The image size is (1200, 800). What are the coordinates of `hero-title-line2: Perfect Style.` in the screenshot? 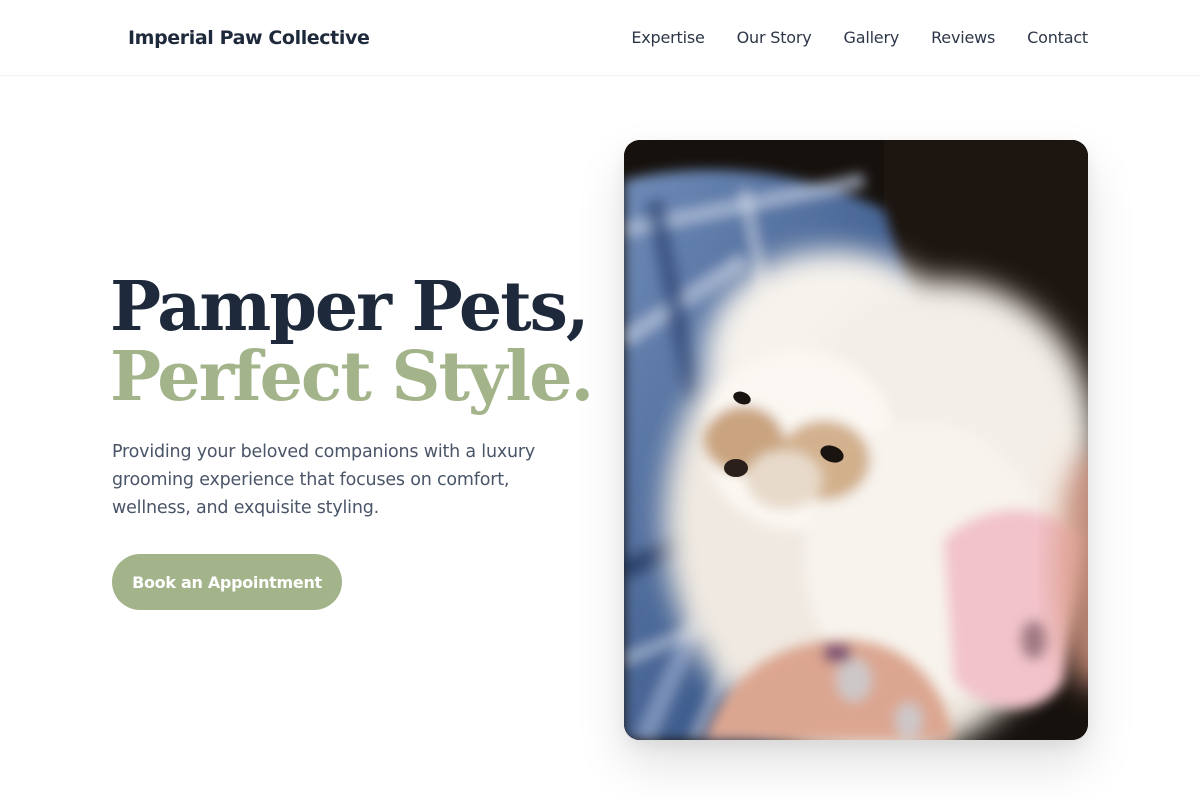 It's located at (352, 377).